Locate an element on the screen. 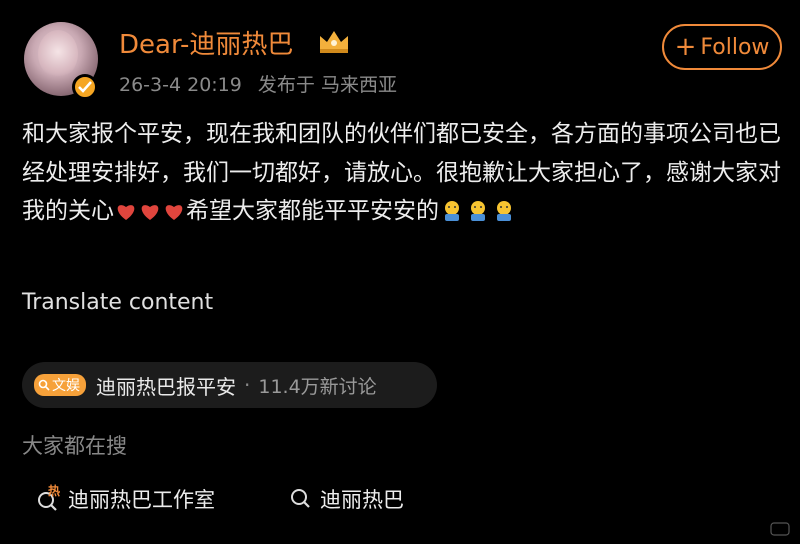  hot-badge: 热 is located at coordinates (54, 491).